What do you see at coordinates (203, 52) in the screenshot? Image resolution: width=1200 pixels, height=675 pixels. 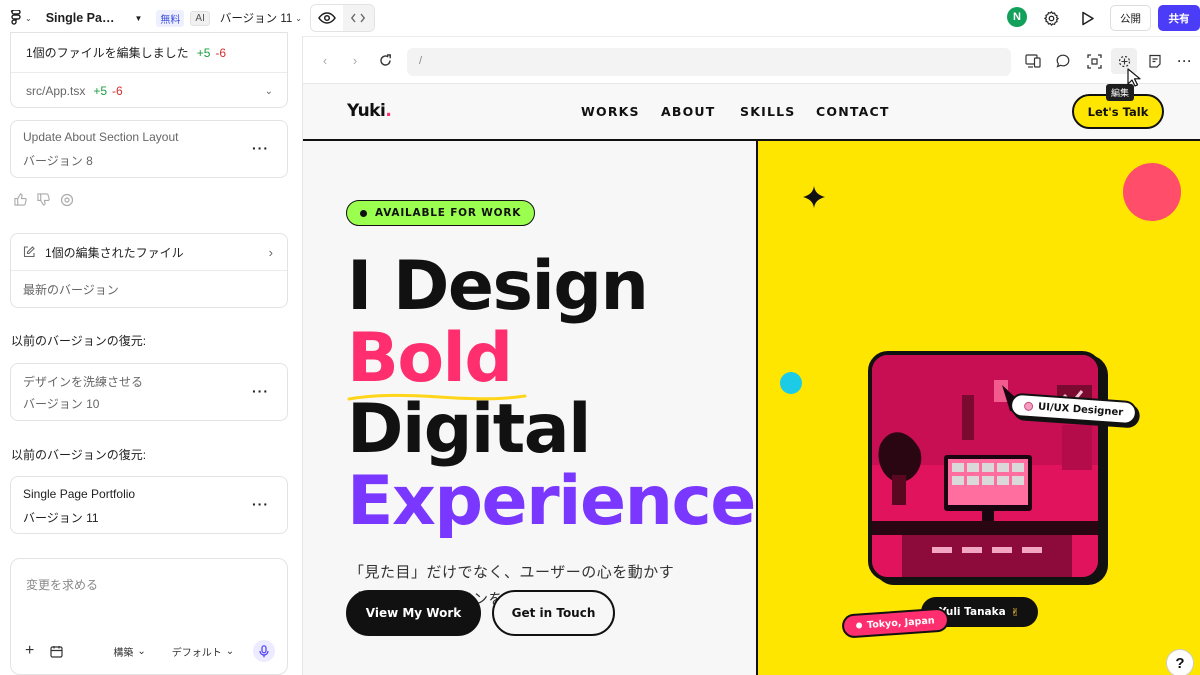 I see `additions-count: +5` at bounding box center [203, 52].